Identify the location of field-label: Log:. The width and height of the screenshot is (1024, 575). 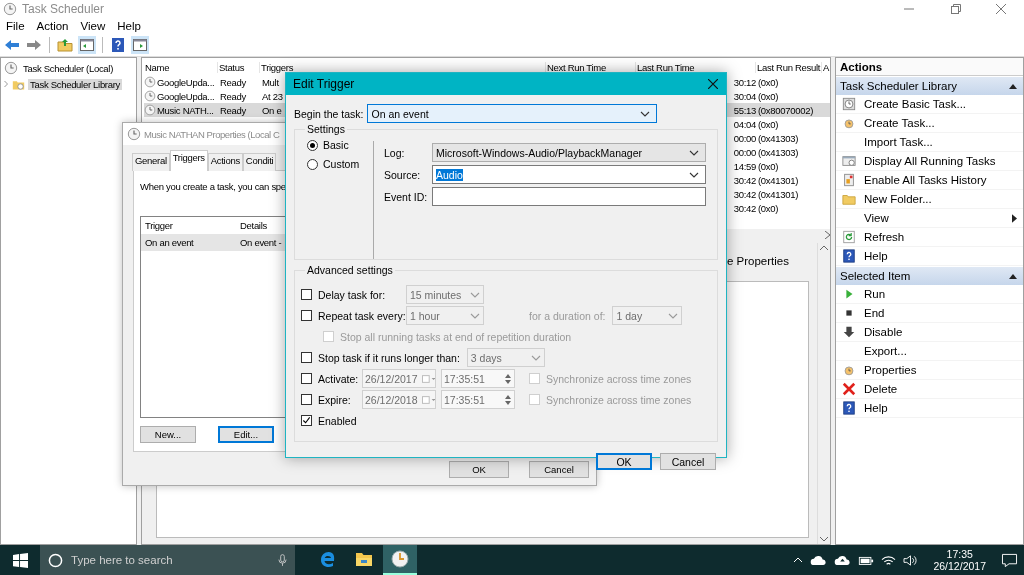
(395, 152).